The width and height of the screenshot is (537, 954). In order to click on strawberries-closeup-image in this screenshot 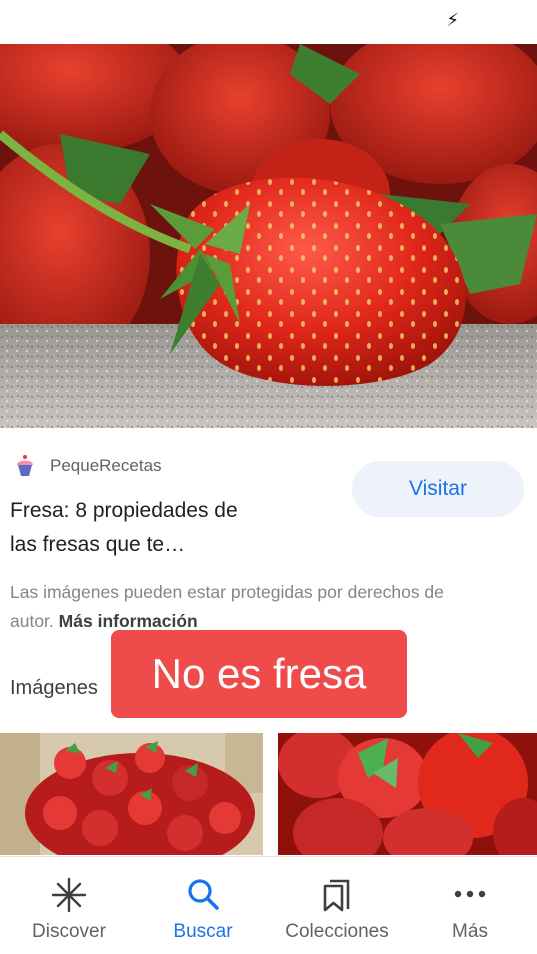, I will do `click(407, 794)`.